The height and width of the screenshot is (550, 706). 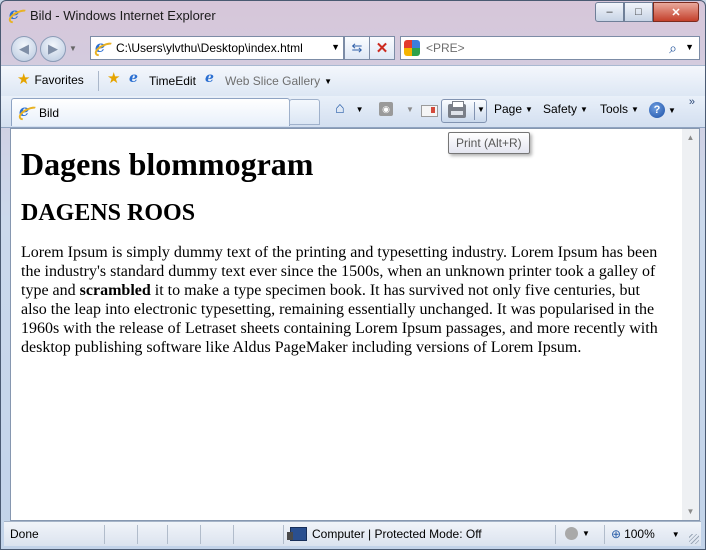 I want to click on address-dropdown-icon: ▼, so click(x=335, y=47).